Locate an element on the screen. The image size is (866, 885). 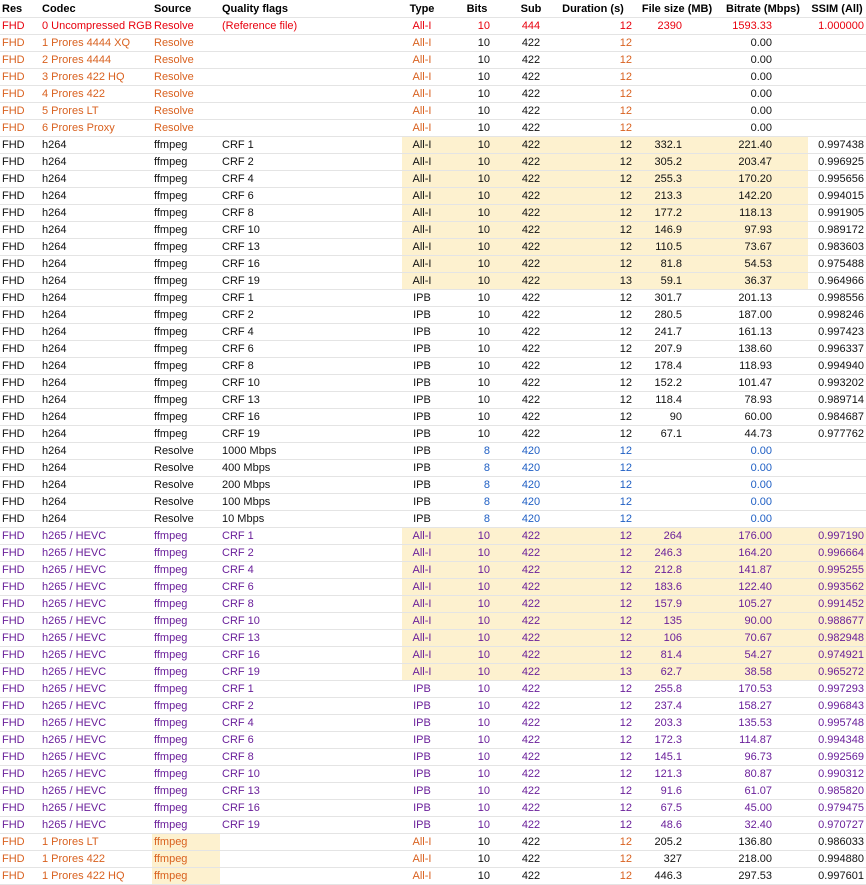
cell-file-size: 237.4 is located at coordinates (677, 706).